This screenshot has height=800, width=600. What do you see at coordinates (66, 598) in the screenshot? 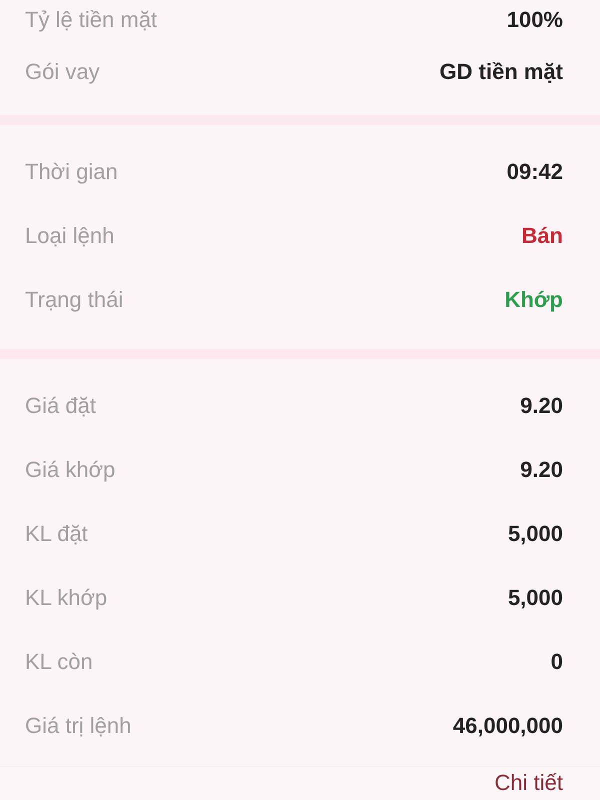
I see `field-label: KL khớp` at bounding box center [66, 598].